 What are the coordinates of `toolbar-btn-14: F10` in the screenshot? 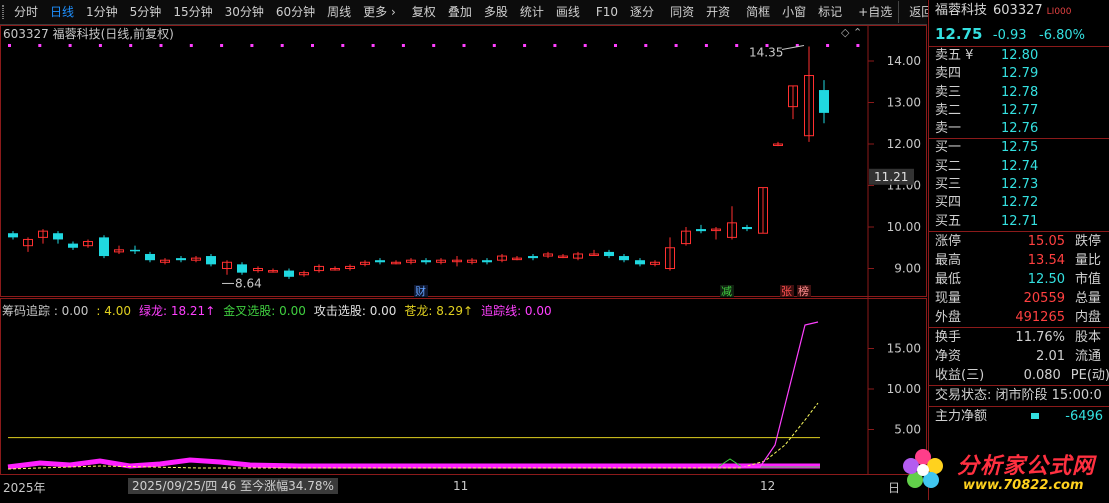 It's located at (607, 12).